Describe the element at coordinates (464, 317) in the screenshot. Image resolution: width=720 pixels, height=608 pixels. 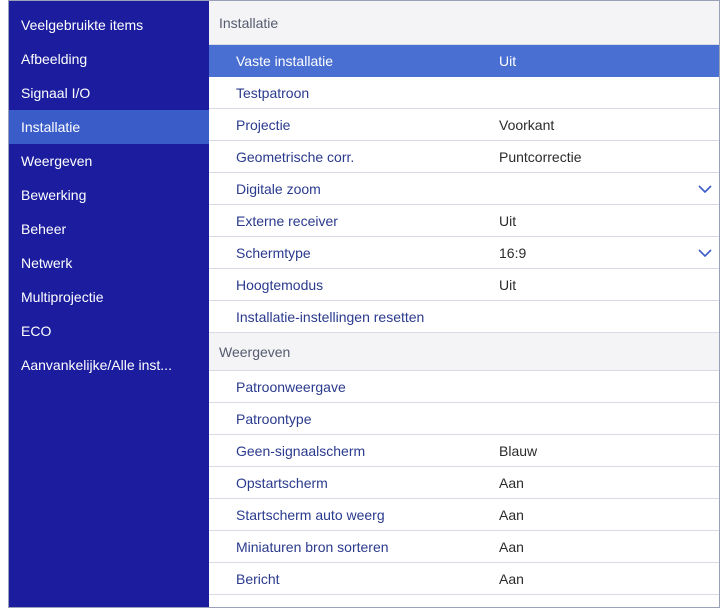
I see `setting-row-installatie-instellingen-resetten: Installatie-instellingen resetten` at that location.